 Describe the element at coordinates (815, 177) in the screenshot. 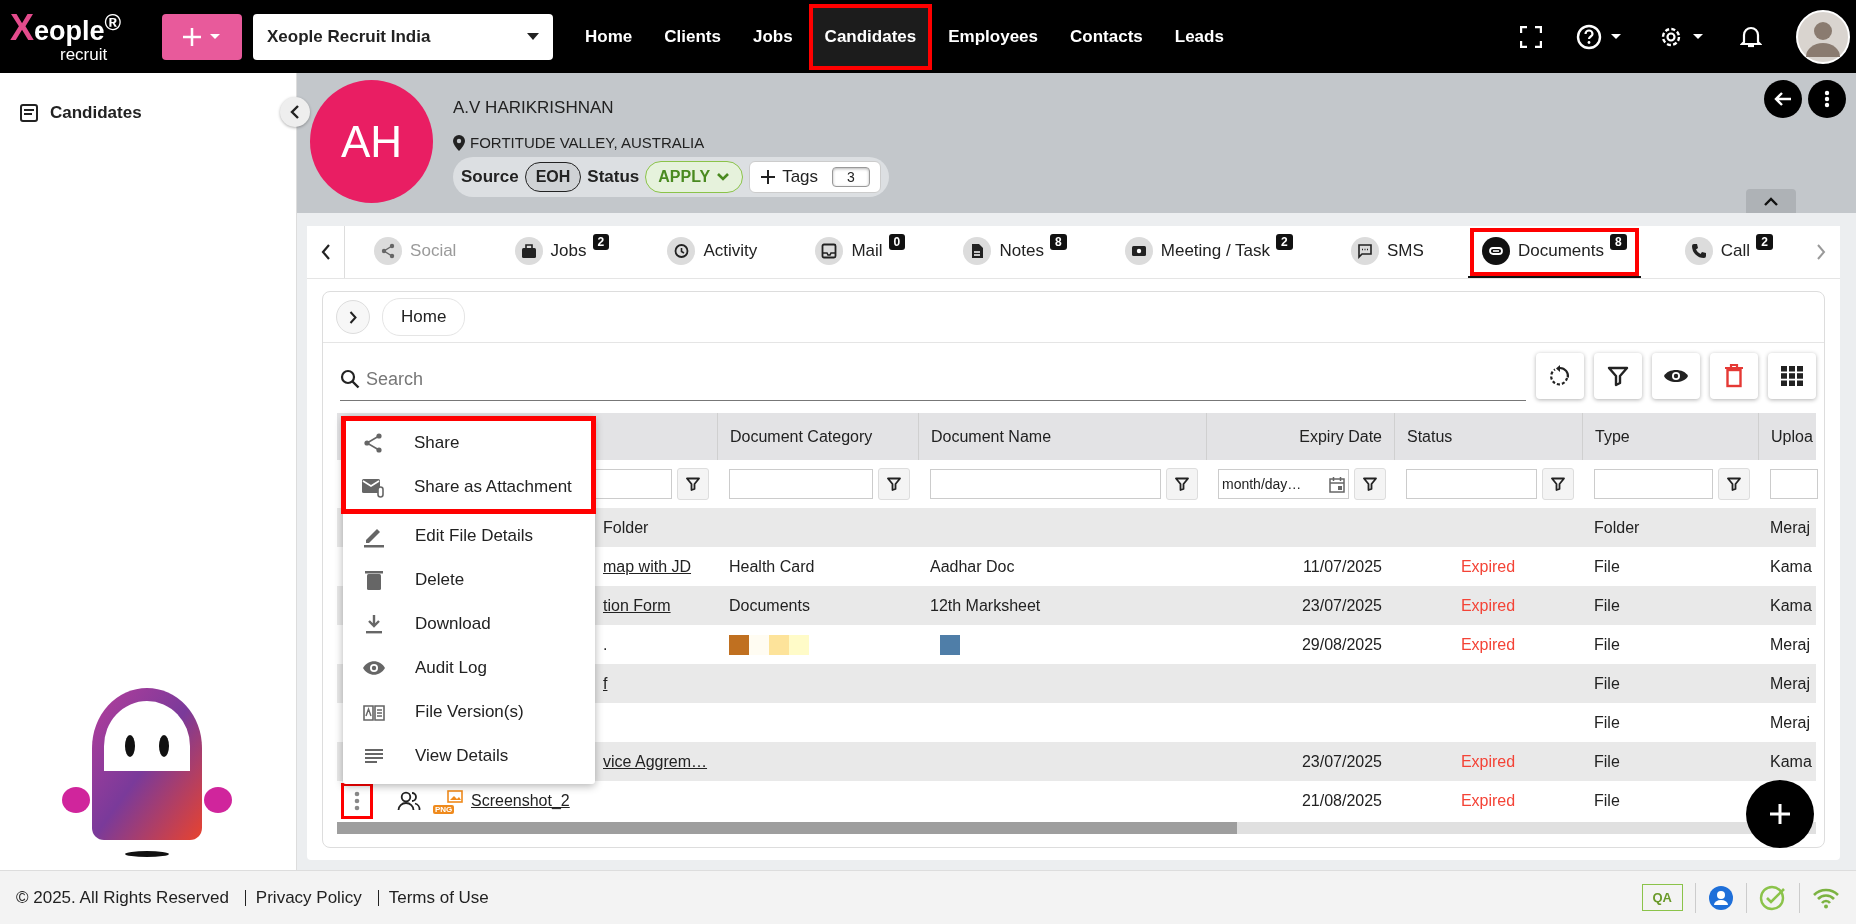

I see `tags-button: Tags 3` at that location.